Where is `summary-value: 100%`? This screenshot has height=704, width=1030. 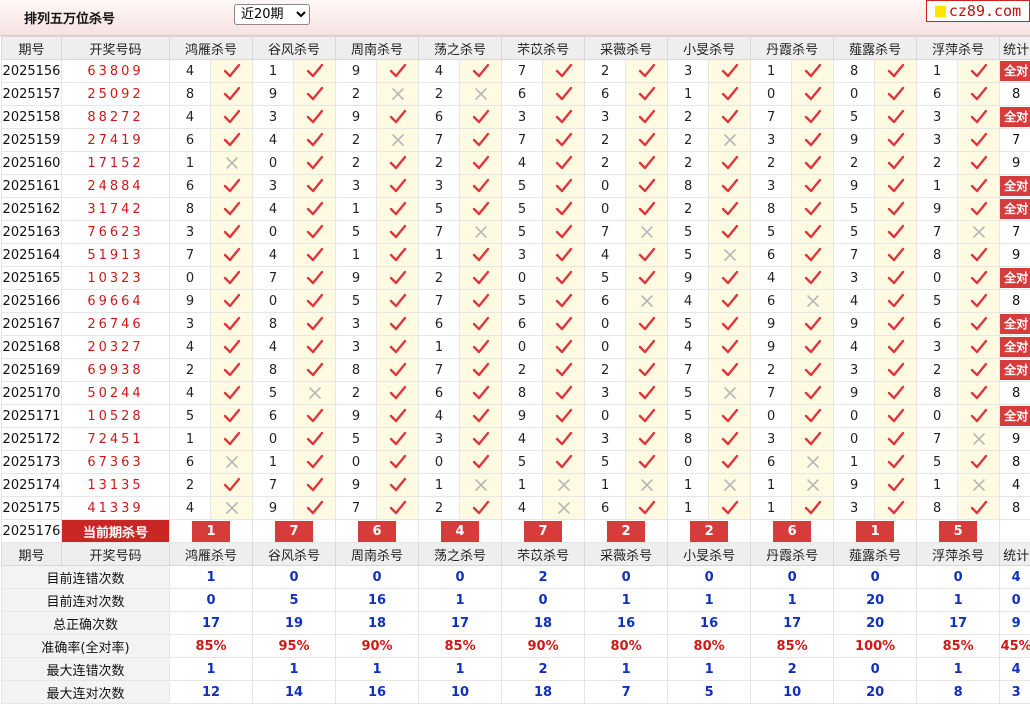 summary-value: 100% is located at coordinates (875, 646).